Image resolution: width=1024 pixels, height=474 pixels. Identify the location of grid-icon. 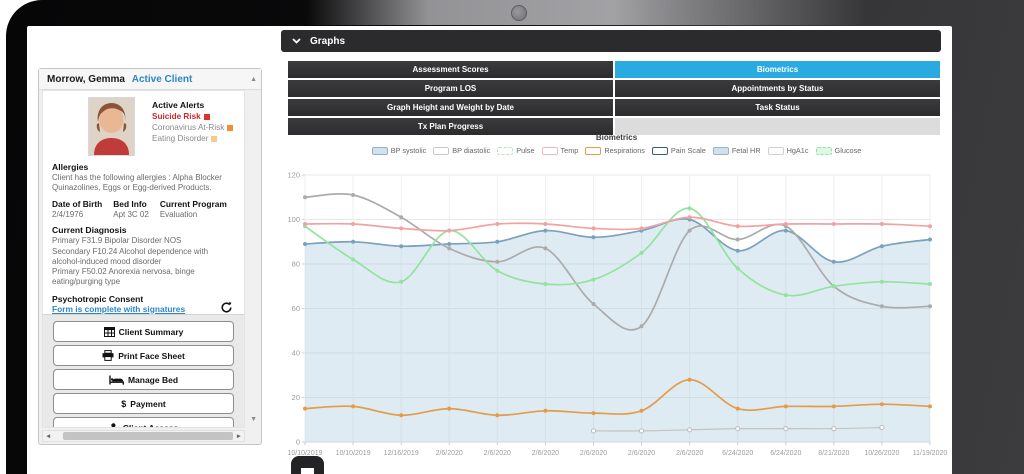
(109, 331).